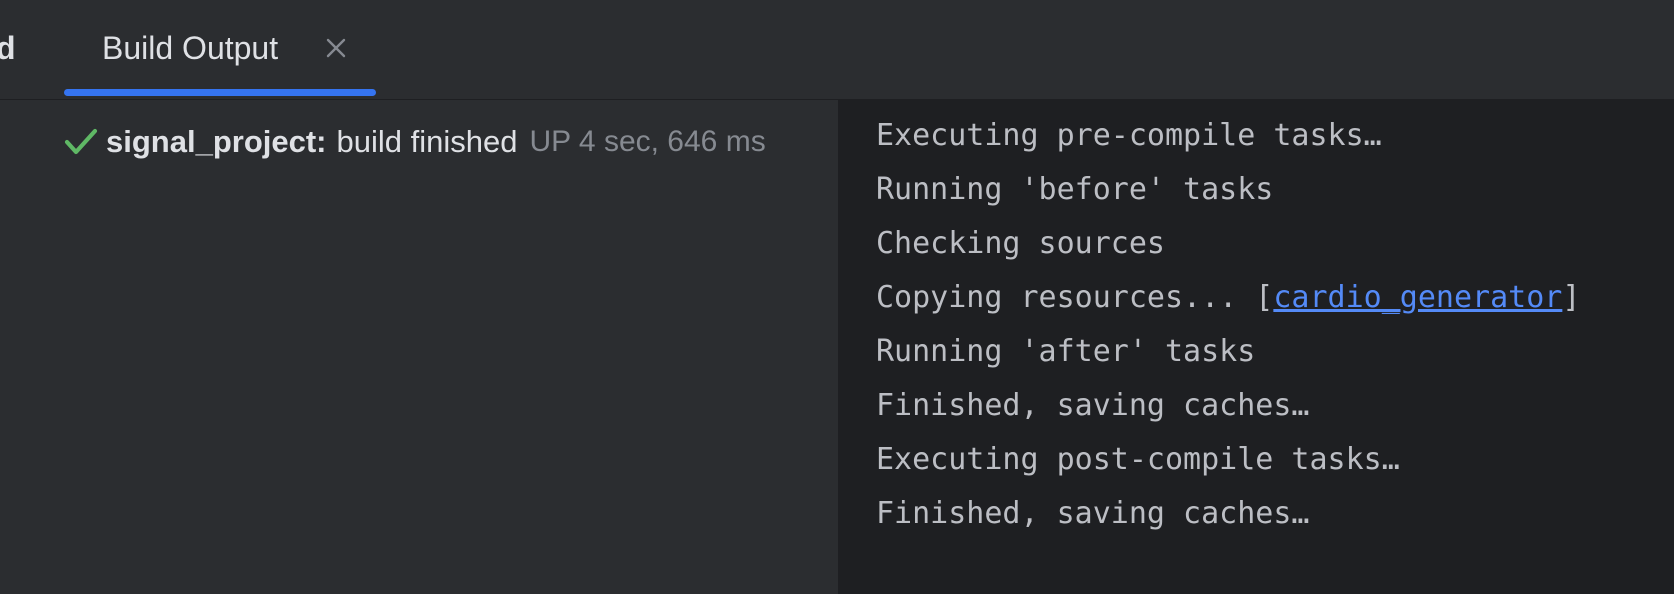 This screenshot has width=1674, height=594. What do you see at coordinates (1075, 297) in the screenshot?
I see `console-line-prefix: Copying resources... [` at bounding box center [1075, 297].